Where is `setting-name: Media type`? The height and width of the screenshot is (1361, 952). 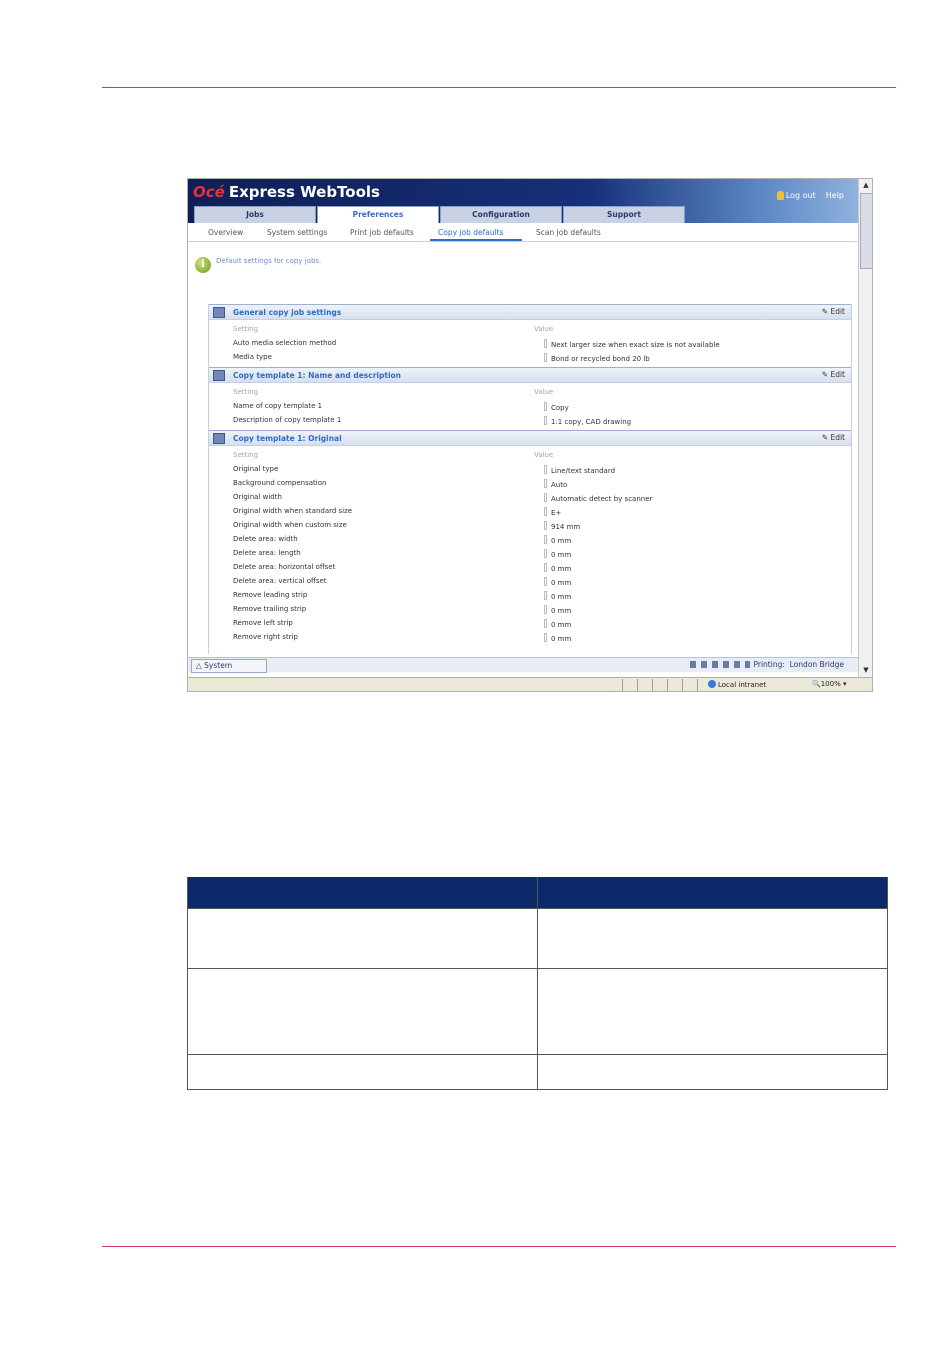
setting-name: Media type is located at coordinates (252, 357).